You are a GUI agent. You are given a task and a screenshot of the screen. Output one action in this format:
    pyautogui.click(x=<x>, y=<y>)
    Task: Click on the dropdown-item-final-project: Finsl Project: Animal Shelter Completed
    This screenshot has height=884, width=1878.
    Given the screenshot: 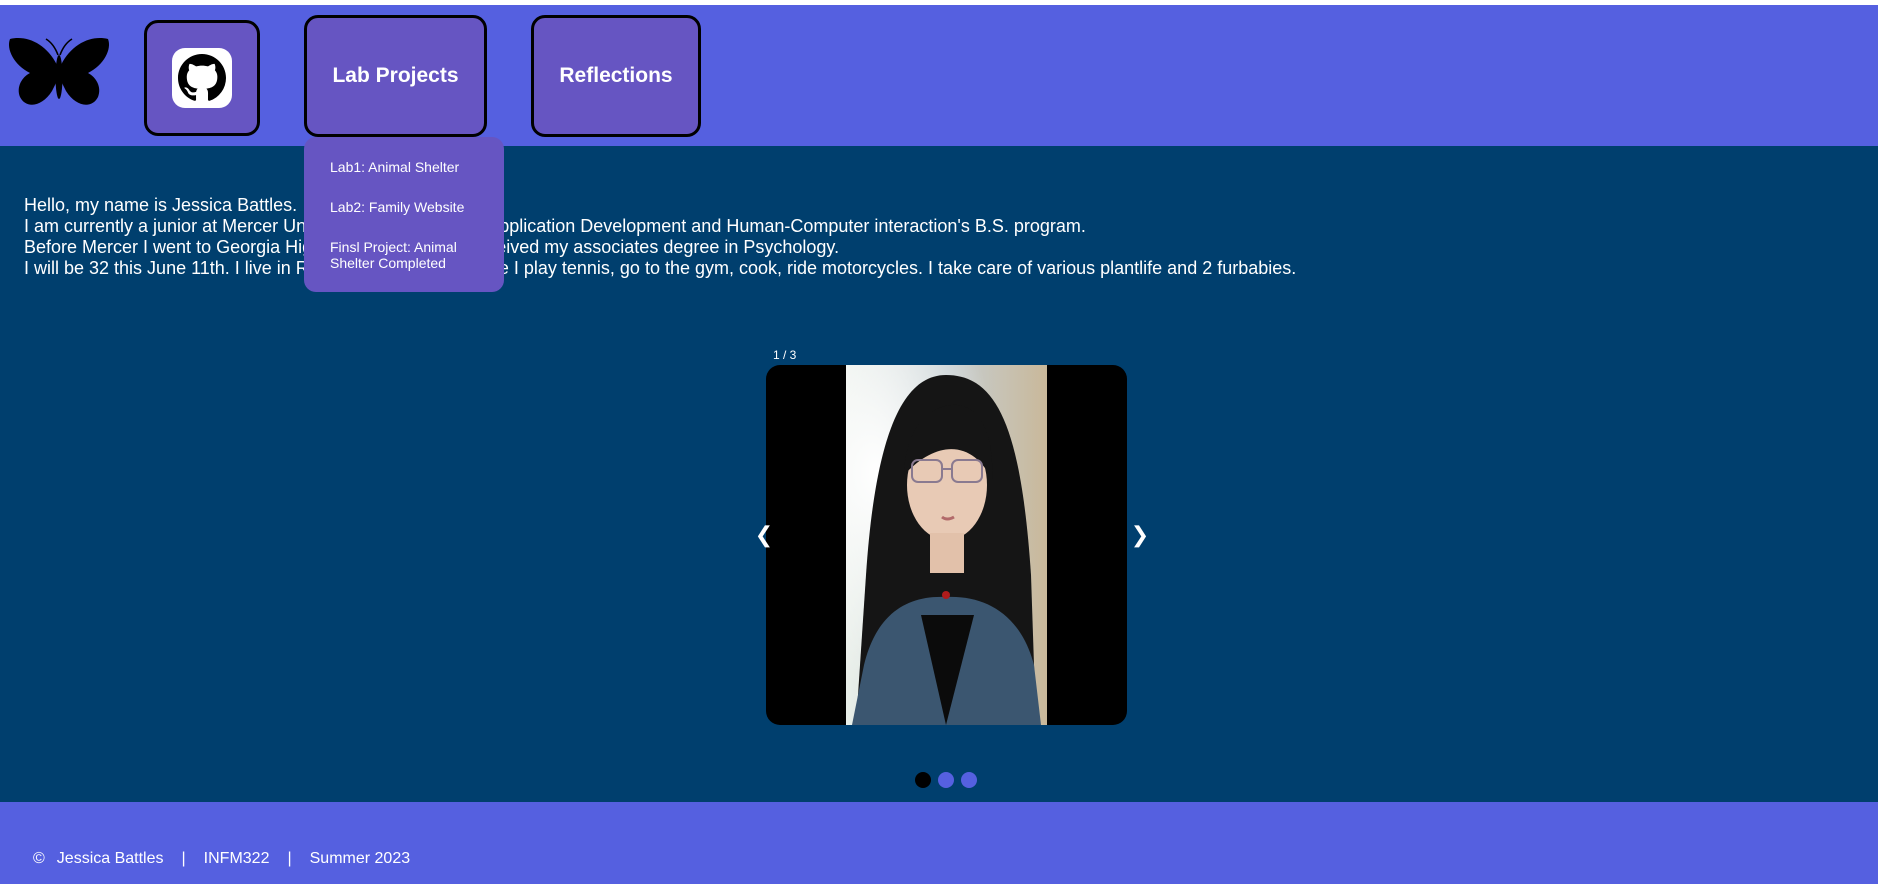 What is the action you would take?
    pyautogui.click(x=404, y=255)
    